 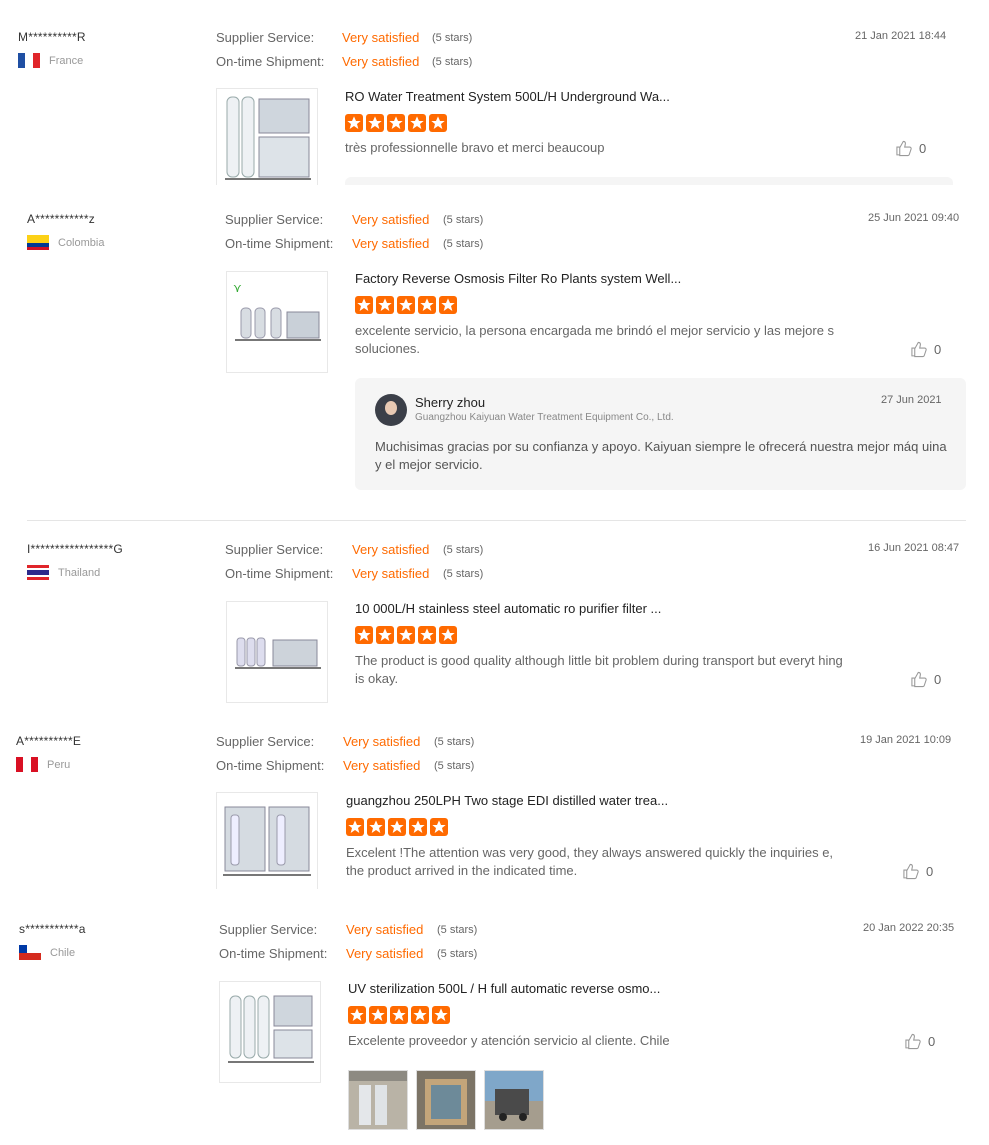 I want to click on supplier-service-rating: Very satisfied, so click(x=385, y=929).